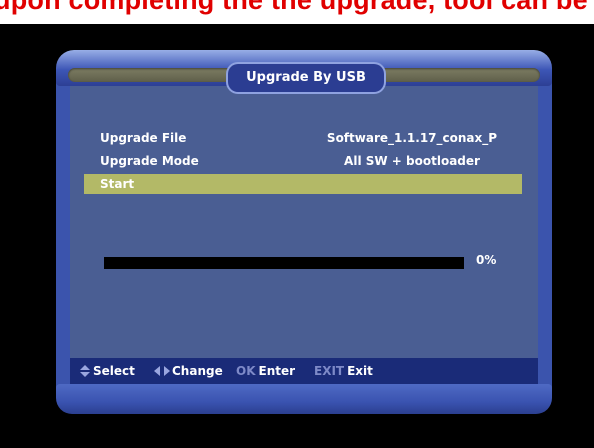  Describe the element at coordinates (162, 371) in the screenshot. I see `left-right-arrows-icon` at that location.